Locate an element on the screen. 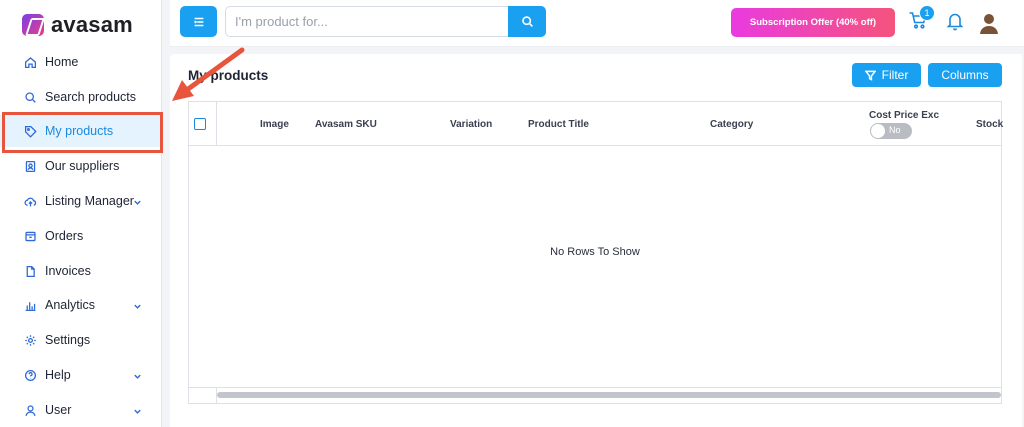  filter-icon is located at coordinates (870, 75).